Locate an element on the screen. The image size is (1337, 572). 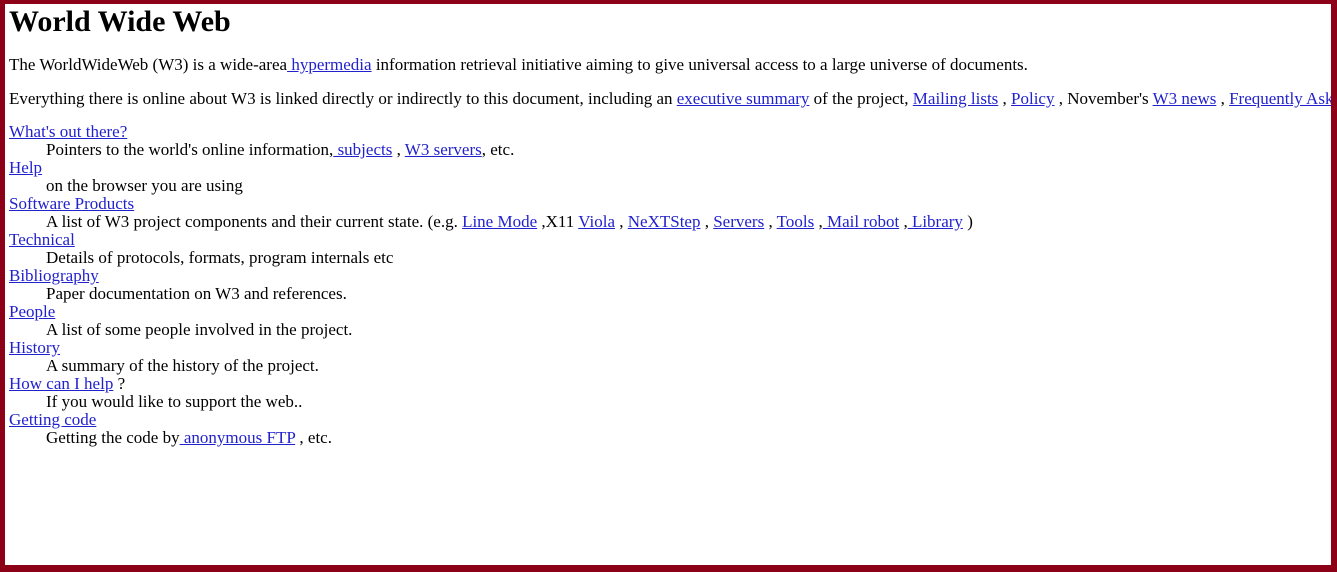
static-text: The WorldWideWeb (W3) is a wide-area is located at coordinates (148, 64).